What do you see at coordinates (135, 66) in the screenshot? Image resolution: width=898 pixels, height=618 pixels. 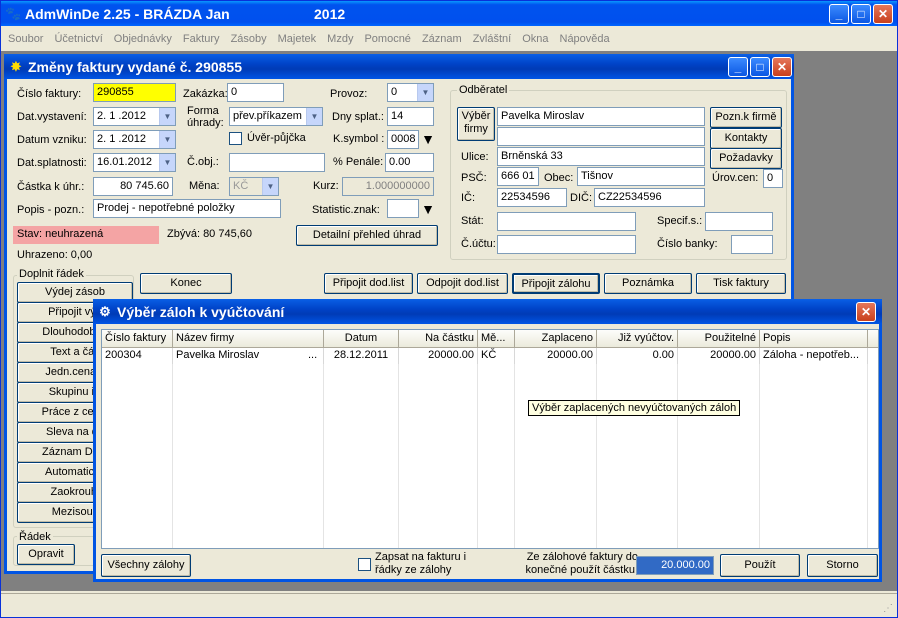 I see `invoice-title: Změny faktury vydané č. 290855` at bounding box center [135, 66].